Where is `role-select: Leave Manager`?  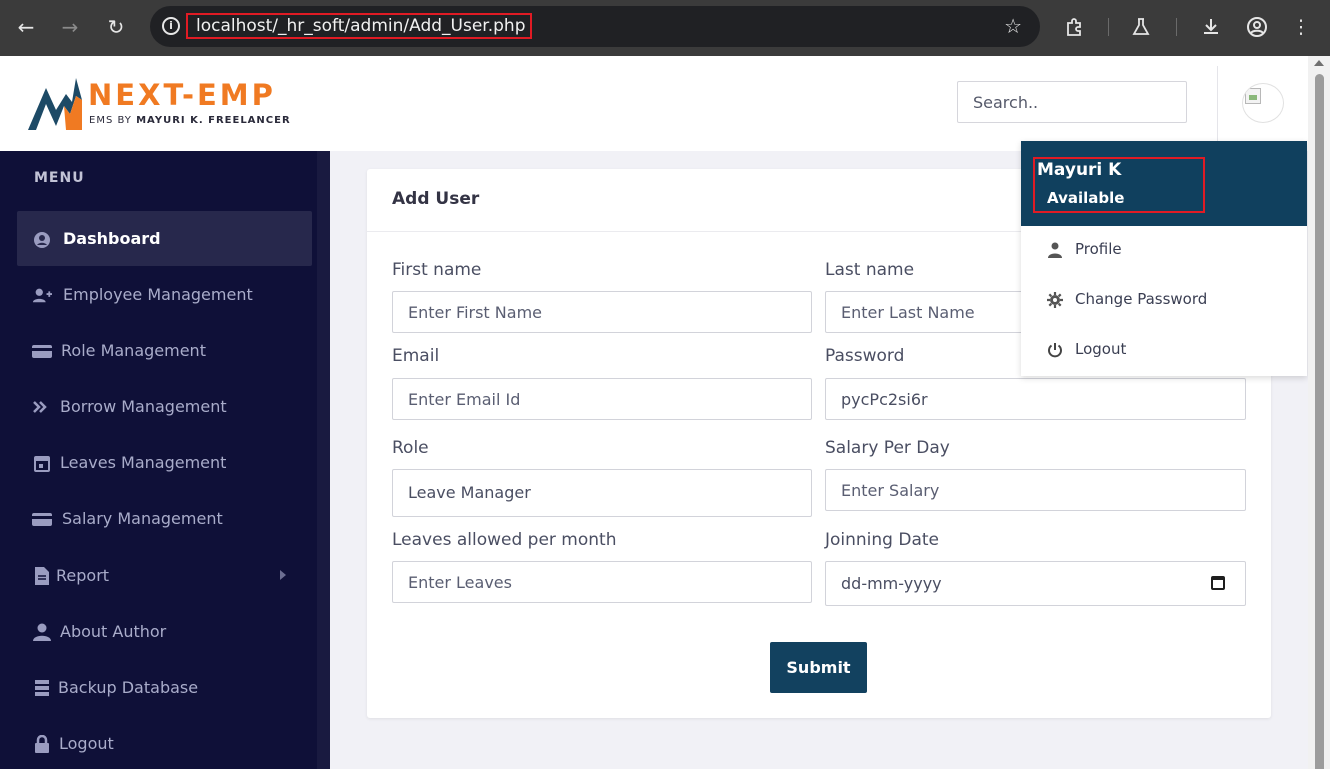
role-select: Leave Manager is located at coordinates (602, 493).